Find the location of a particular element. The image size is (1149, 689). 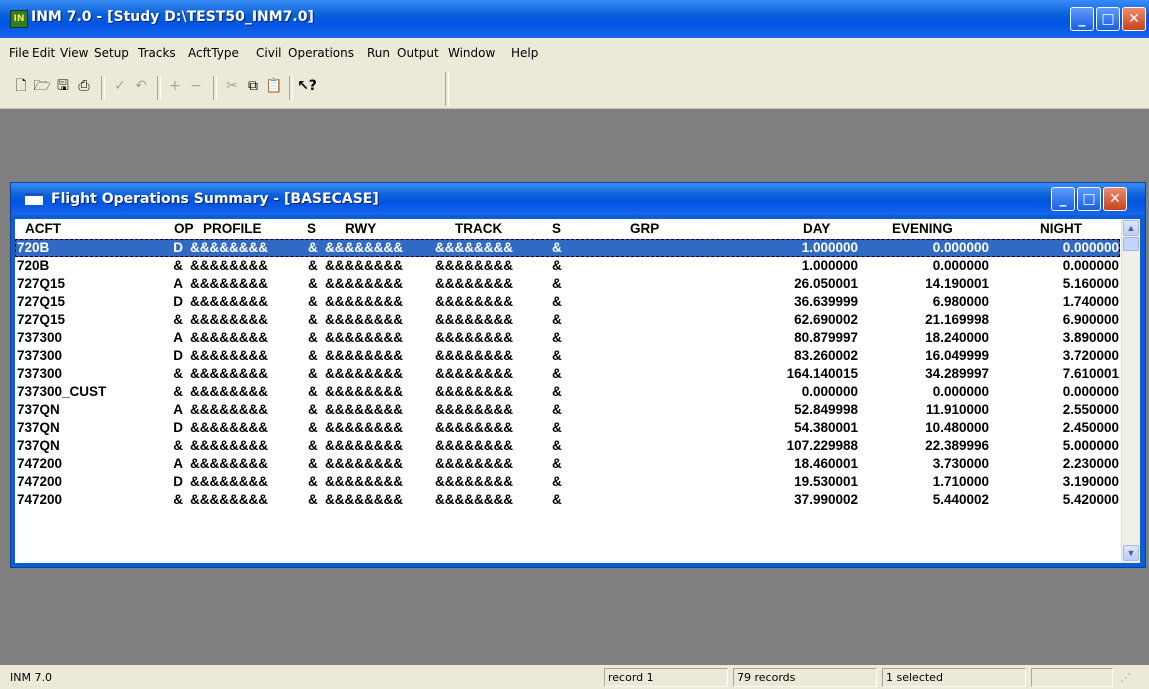

col-night: NIGHT is located at coordinates (1061, 228).